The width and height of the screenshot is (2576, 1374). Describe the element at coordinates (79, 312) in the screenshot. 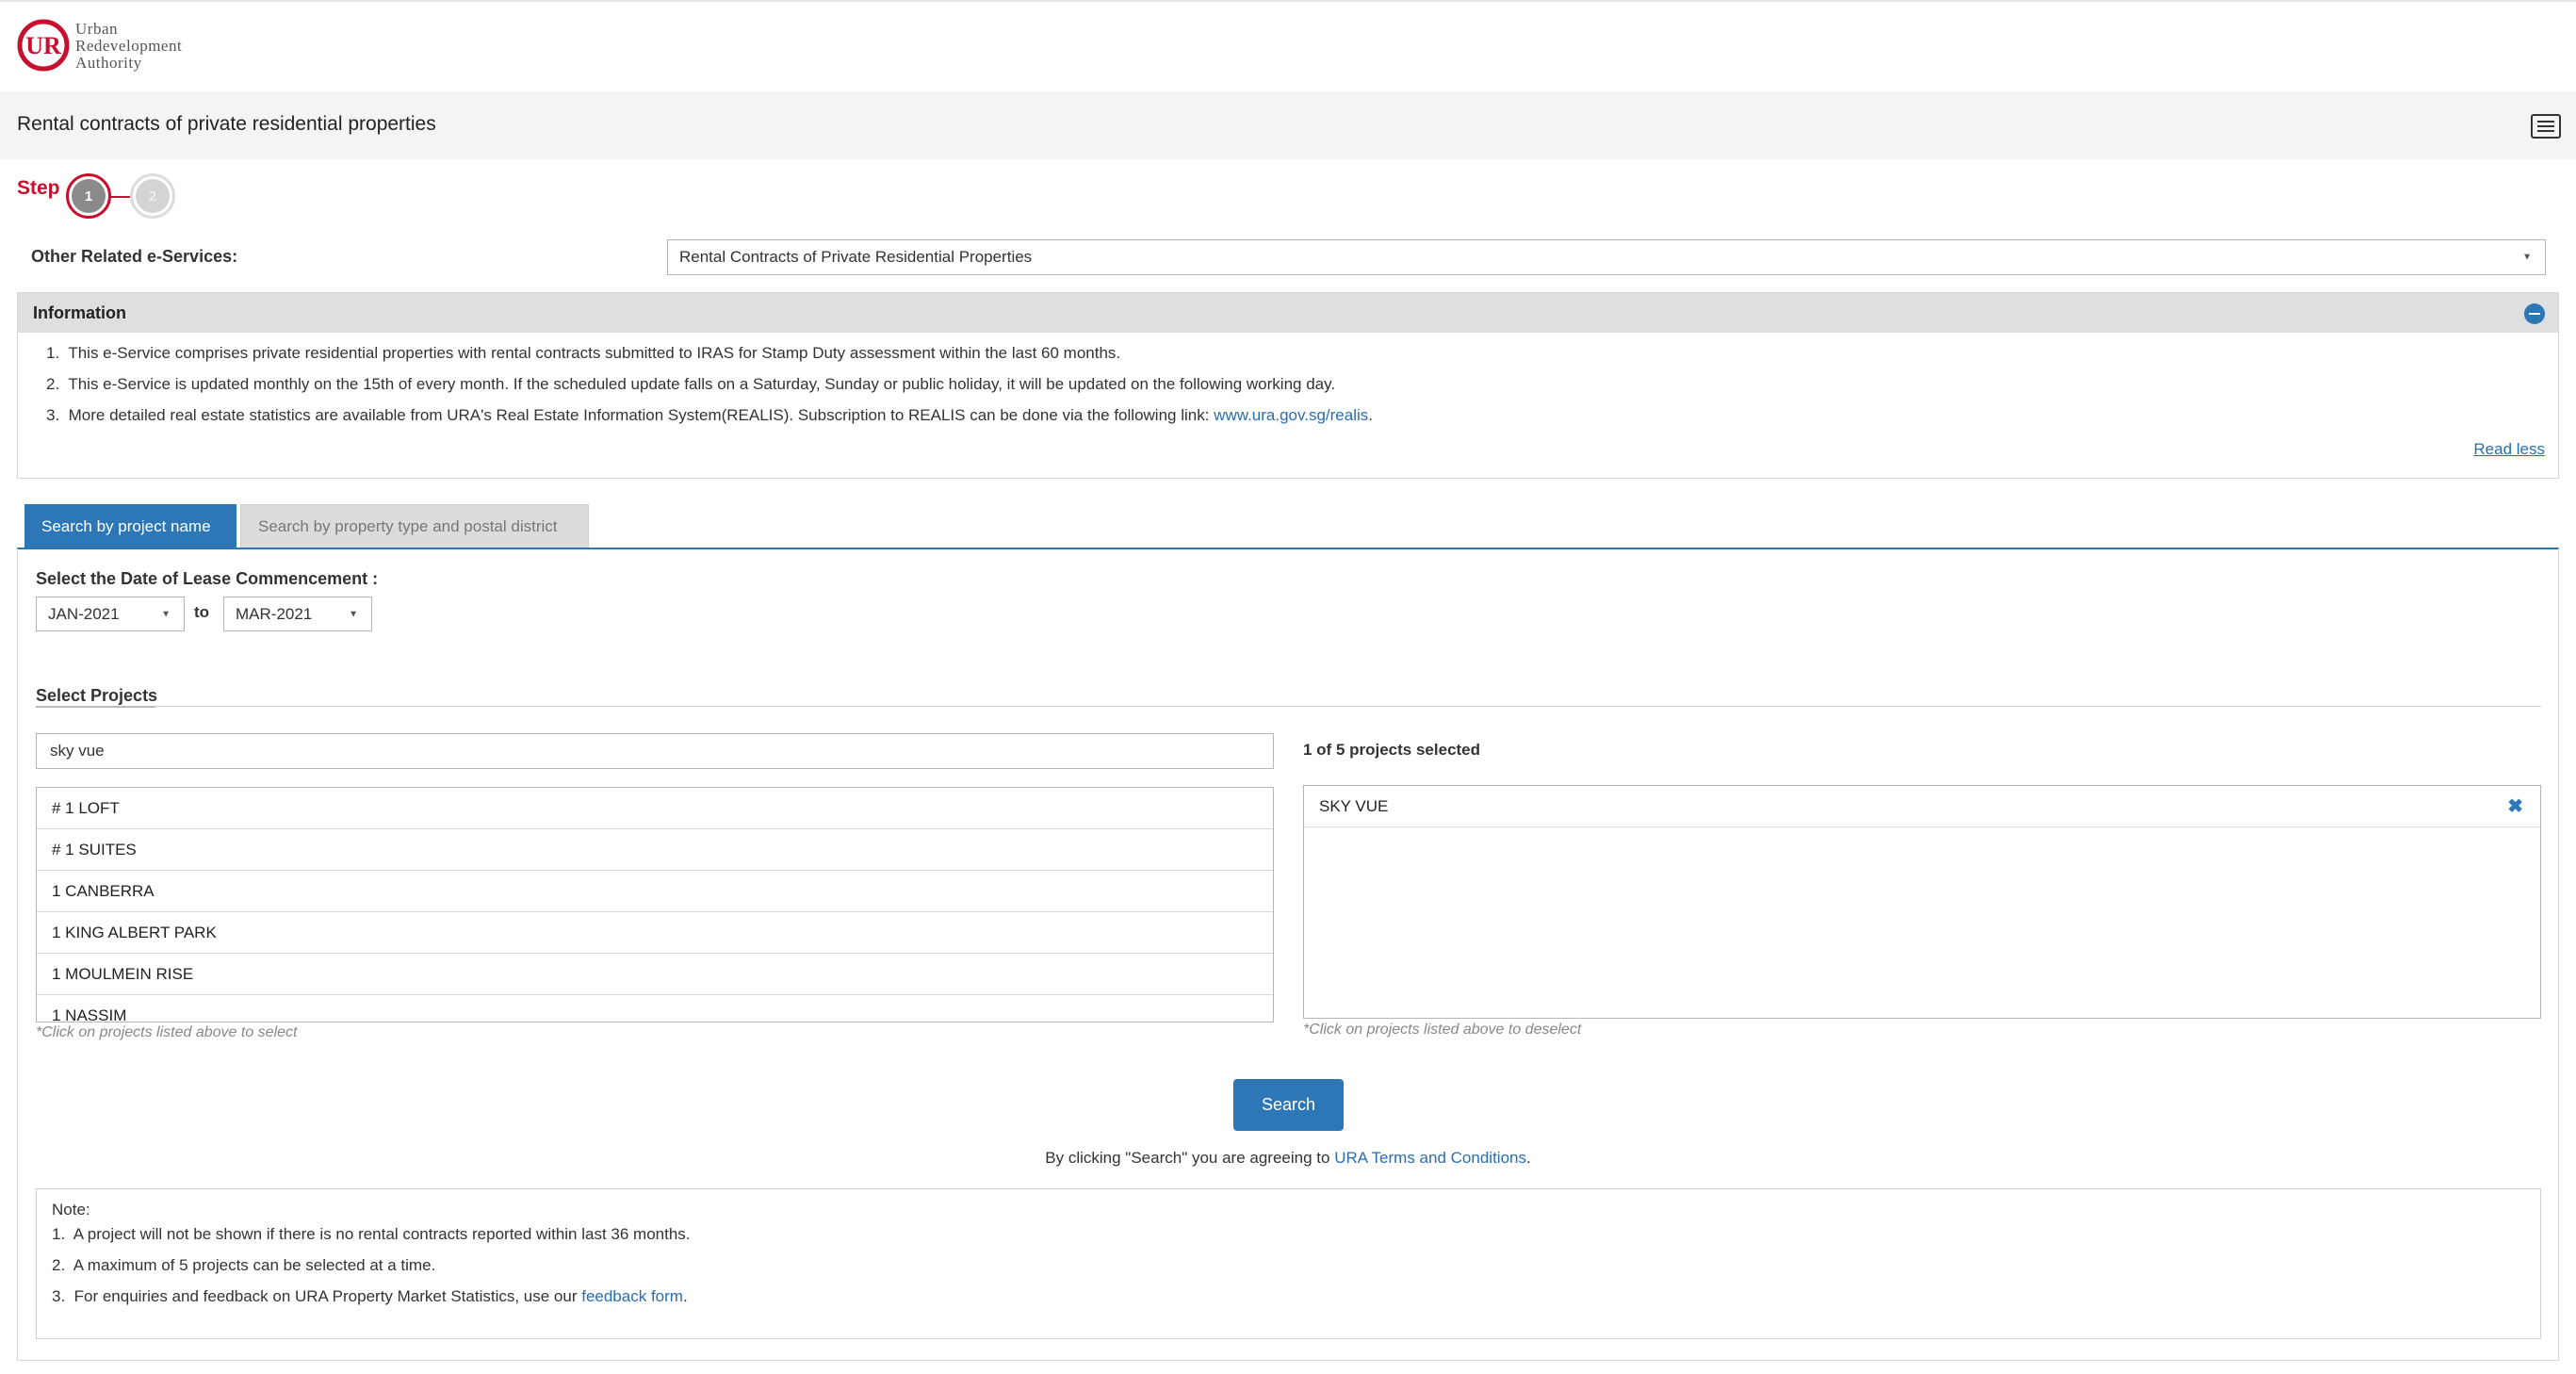

I see `information-title: Information` at that location.